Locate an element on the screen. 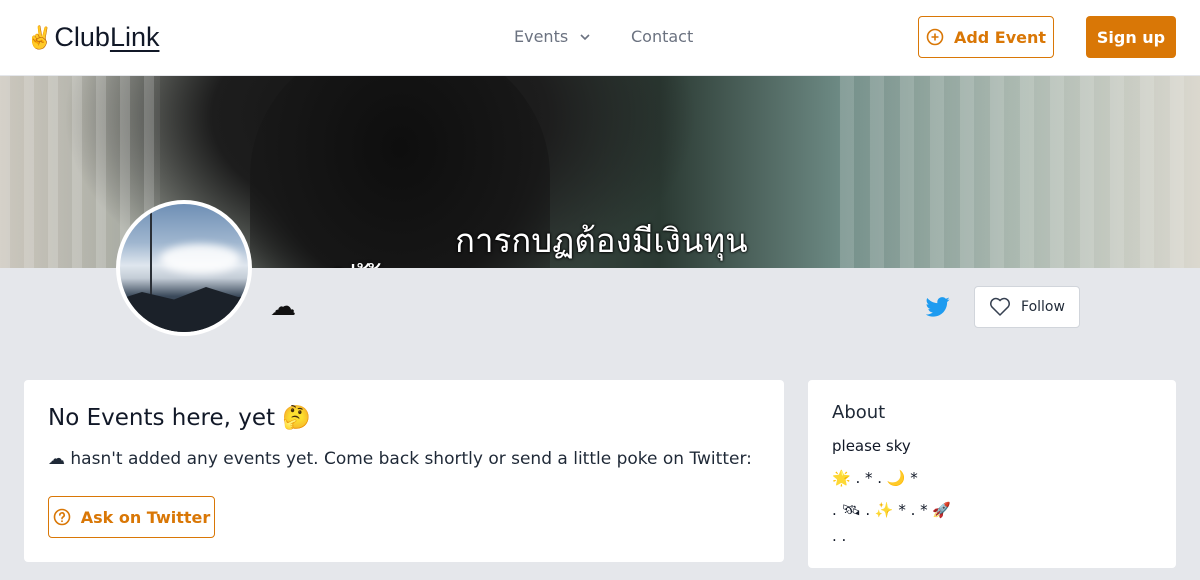 The height and width of the screenshot is (580, 1200). nav-events-dropdown: Events is located at coordinates (553, 36).